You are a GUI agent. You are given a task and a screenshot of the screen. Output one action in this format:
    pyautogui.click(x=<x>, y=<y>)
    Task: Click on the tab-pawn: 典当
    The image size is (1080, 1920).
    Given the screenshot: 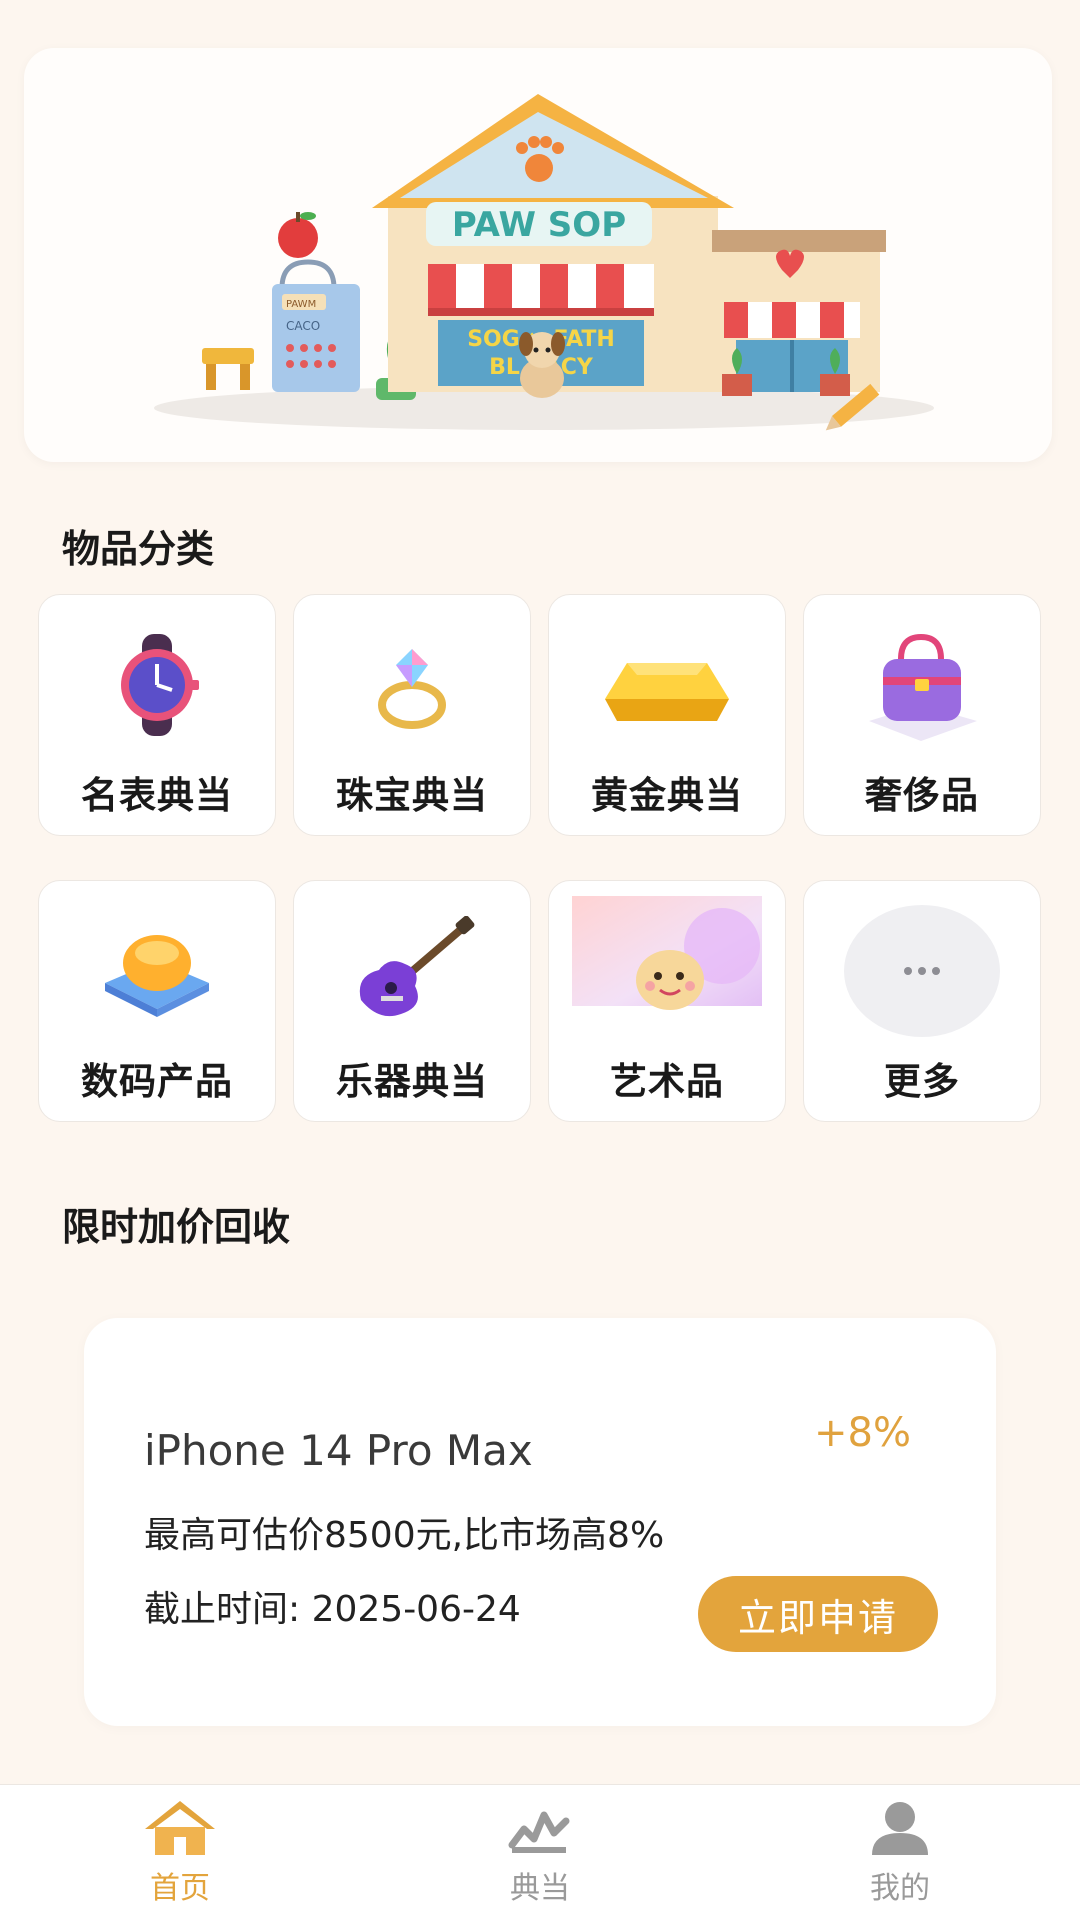 What is the action you would take?
    pyautogui.click(x=540, y=1857)
    